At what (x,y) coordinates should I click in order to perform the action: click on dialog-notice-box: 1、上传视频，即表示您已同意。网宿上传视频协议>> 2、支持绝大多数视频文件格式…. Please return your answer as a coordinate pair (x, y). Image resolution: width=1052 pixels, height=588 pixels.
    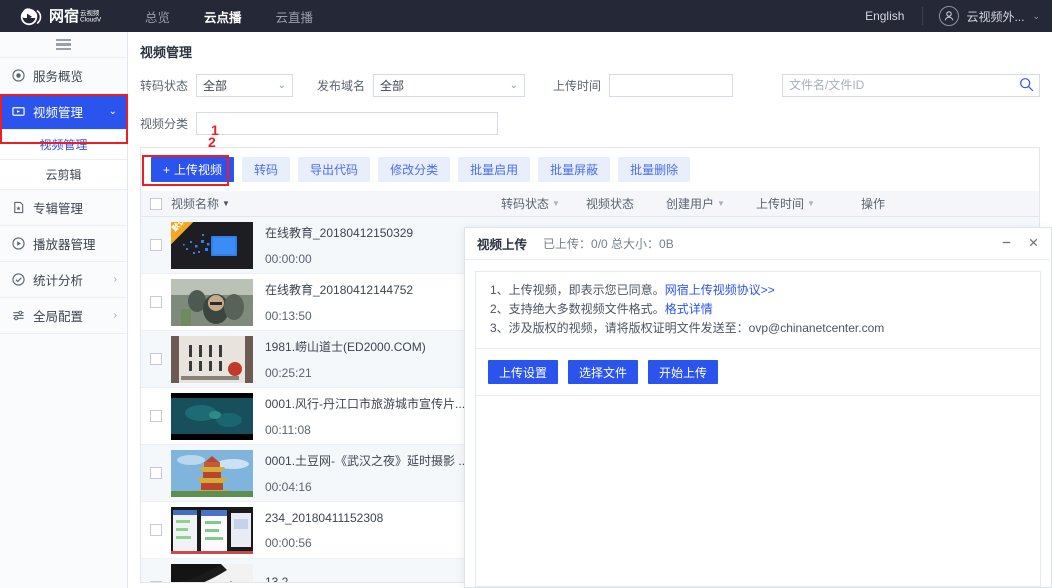
    Looking at the image, I should click on (758, 310).